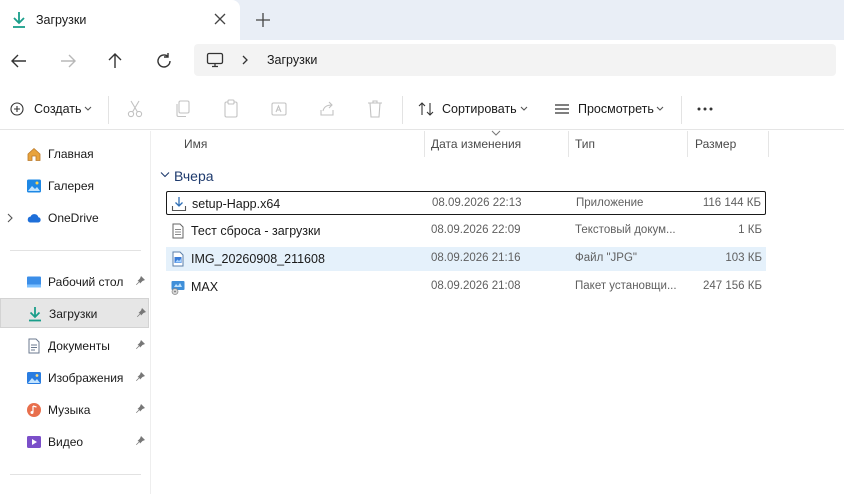  Describe the element at coordinates (34, 218) in the screenshot. I see `onedrive-icon` at that location.